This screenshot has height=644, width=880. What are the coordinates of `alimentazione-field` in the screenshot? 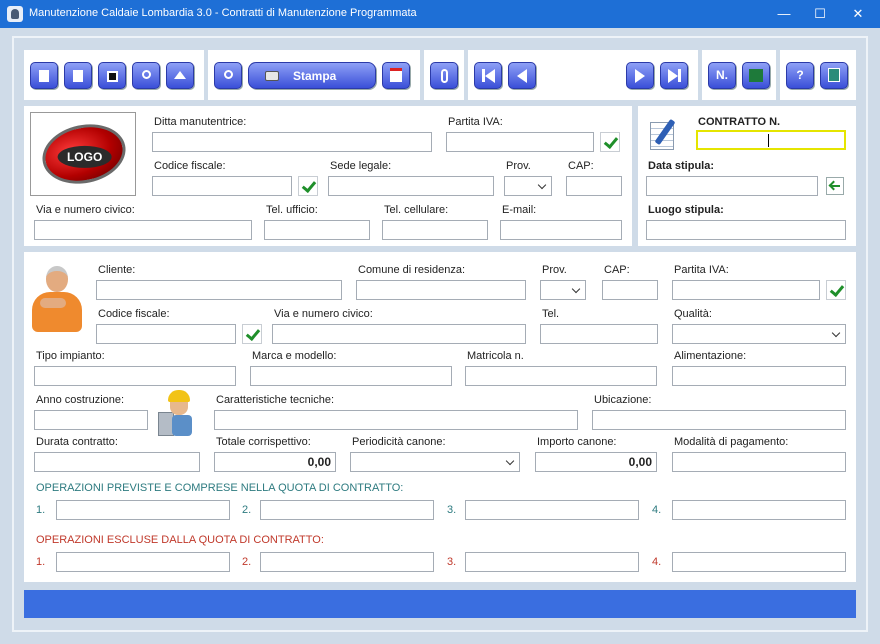 It's located at (759, 376).